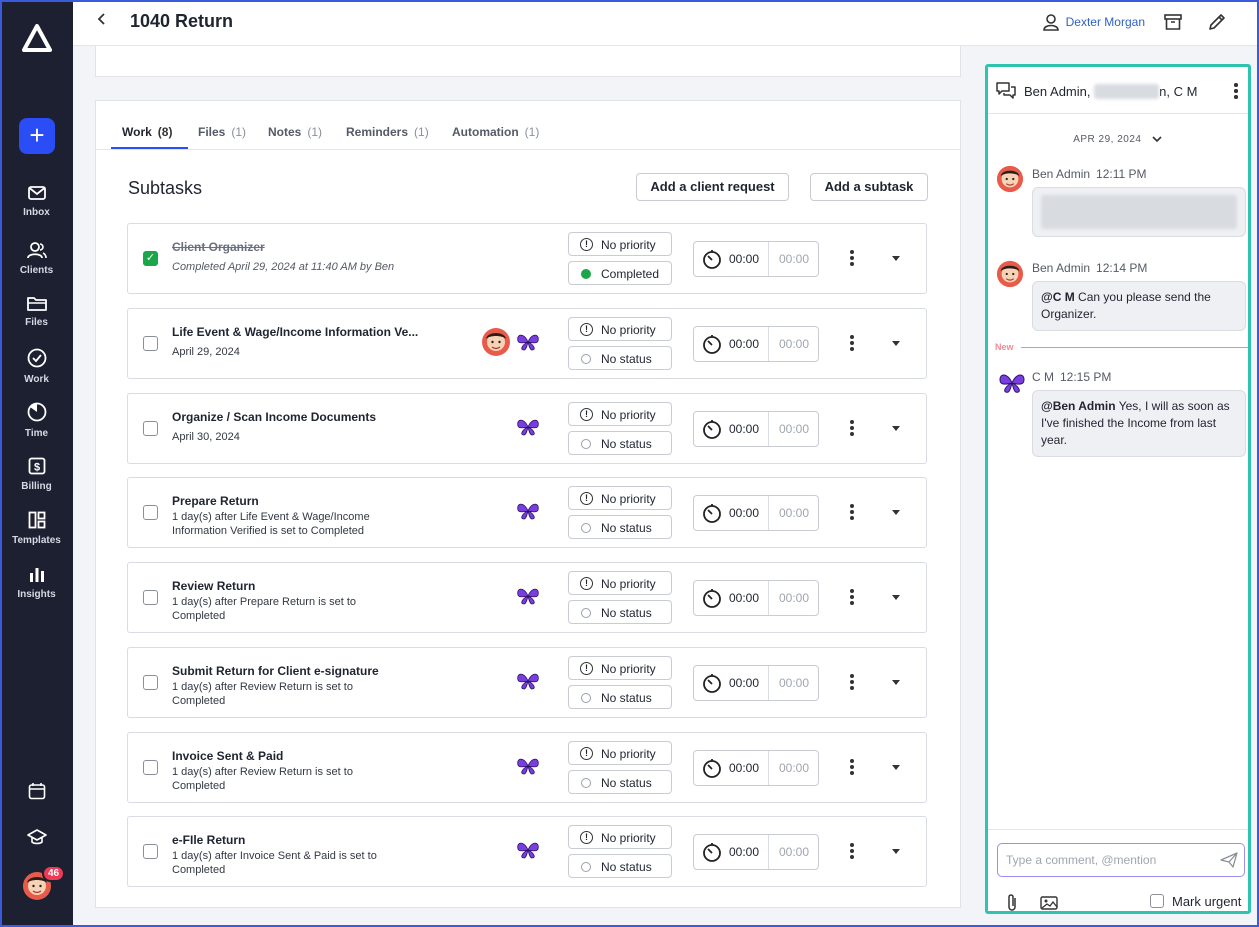  I want to click on mention: @Ben Admin, so click(1078, 406).